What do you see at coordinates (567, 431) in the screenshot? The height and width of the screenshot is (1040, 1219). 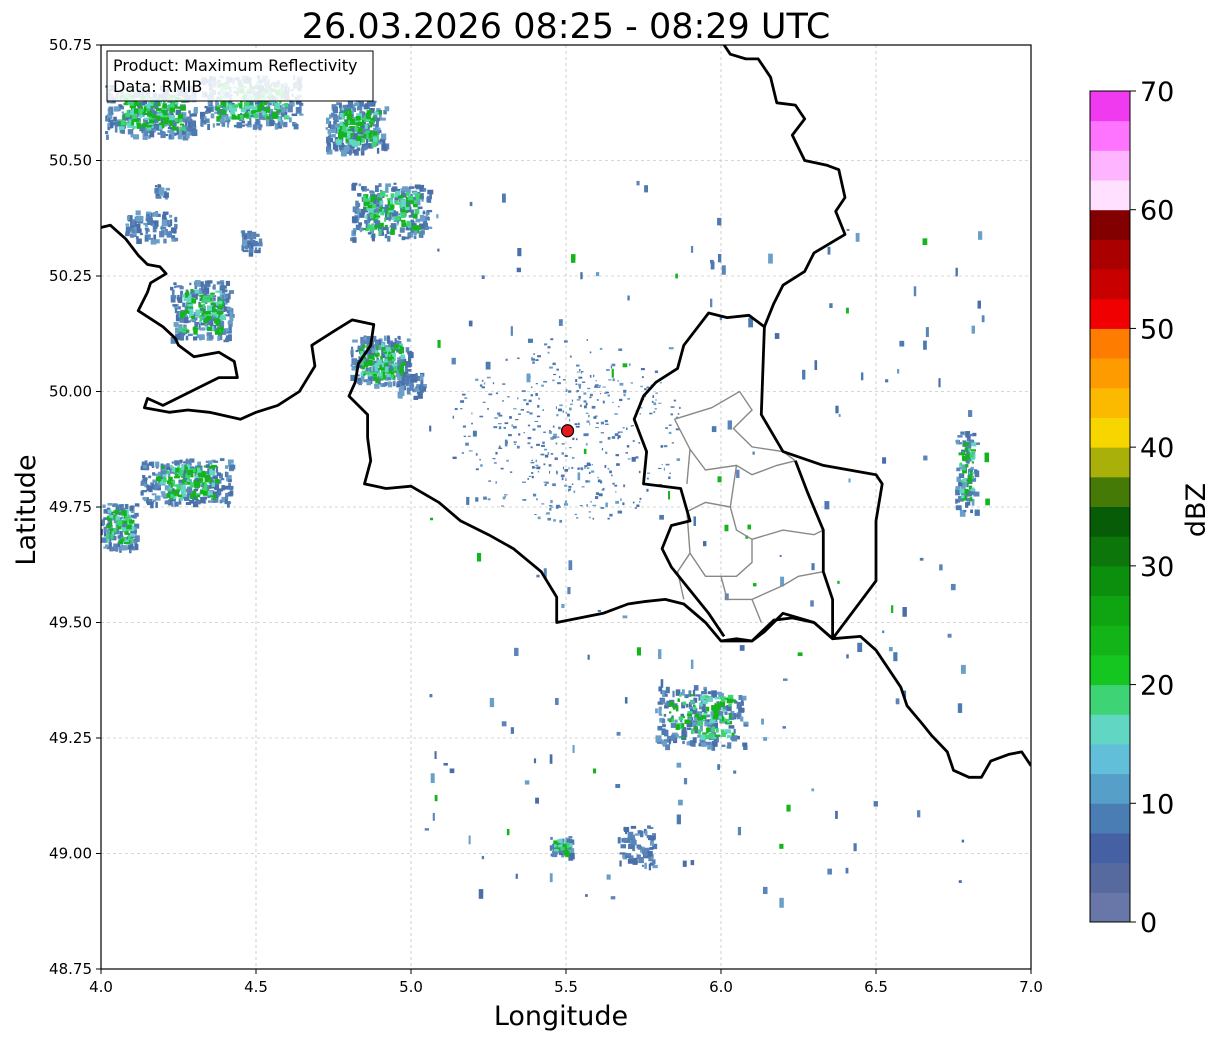 I see `radar-site-marker` at bounding box center [567, 431].